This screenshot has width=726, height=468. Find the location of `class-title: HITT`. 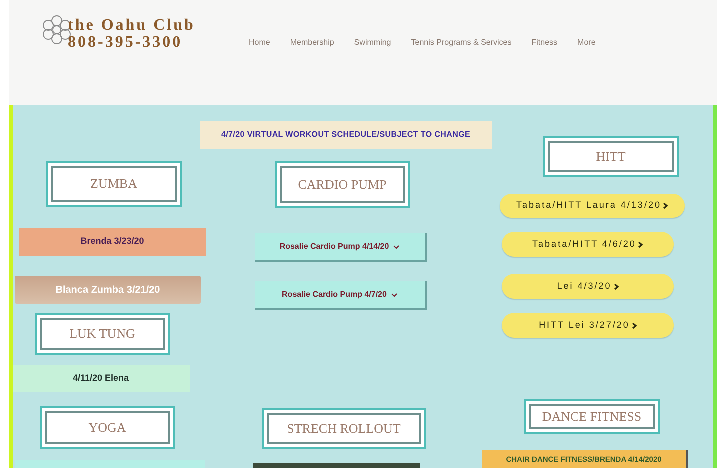

class-title: HITT is located at coordinates (611, 157).